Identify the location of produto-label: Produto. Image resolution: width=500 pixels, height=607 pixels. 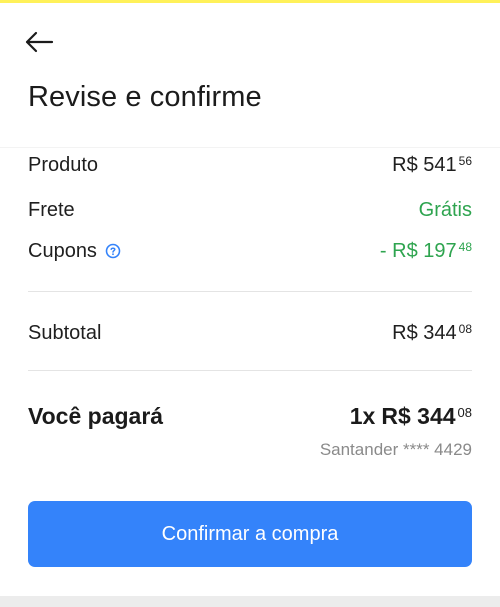
(63, 164).